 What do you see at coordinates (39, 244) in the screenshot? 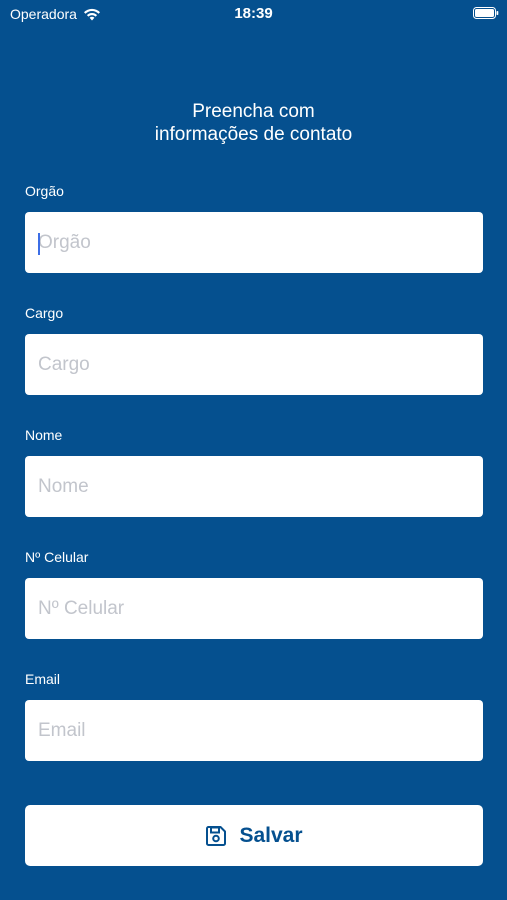
I see `text-cursor` at bounding box center [39, 244].